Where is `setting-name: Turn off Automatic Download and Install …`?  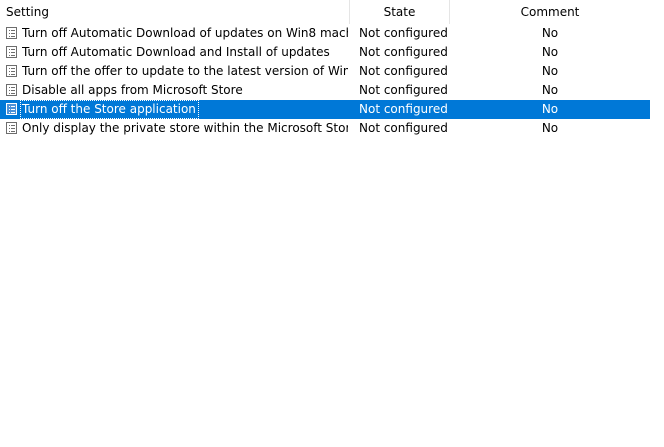 setting-name: Turn off Automatic Download and Install … is located at coordinates (176, 52).